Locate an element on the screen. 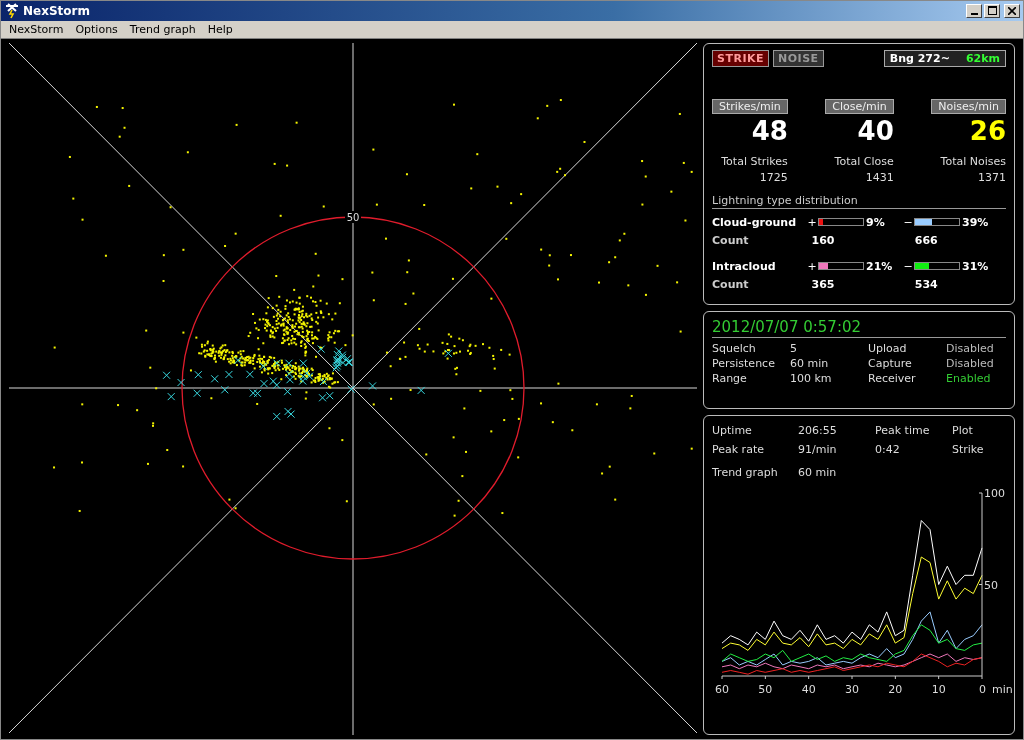 This screenshot has width=1024, height=740. maximize-icon is located at coordinates (992, 11).